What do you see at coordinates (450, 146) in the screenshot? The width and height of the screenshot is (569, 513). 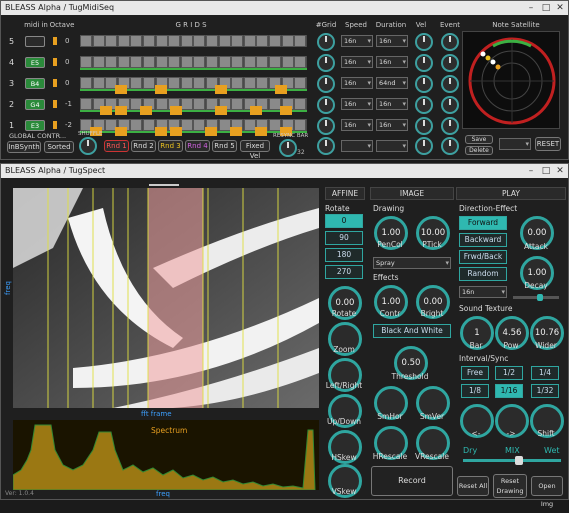 I see `global-event-knob` at bounding box center [450, 146].